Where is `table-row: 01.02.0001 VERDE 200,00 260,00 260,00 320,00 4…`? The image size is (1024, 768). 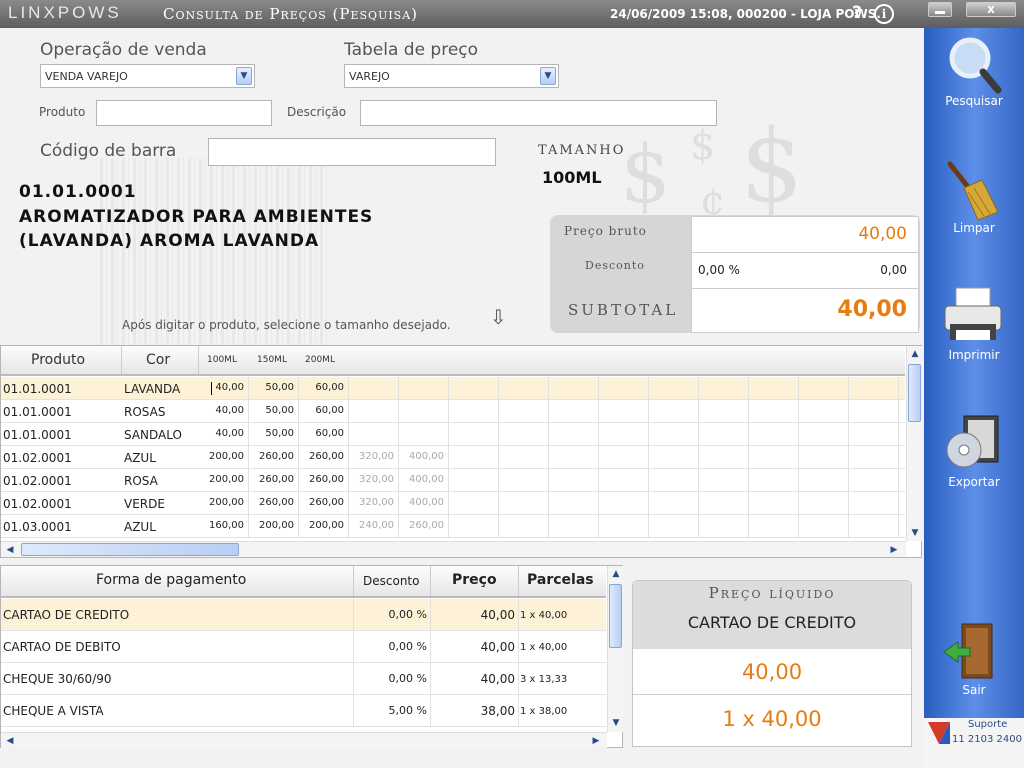
table-row: 01.02.0001 VERDE 200,00 260,00 260,00 320,00 4… is located at coordinates (500, 503).